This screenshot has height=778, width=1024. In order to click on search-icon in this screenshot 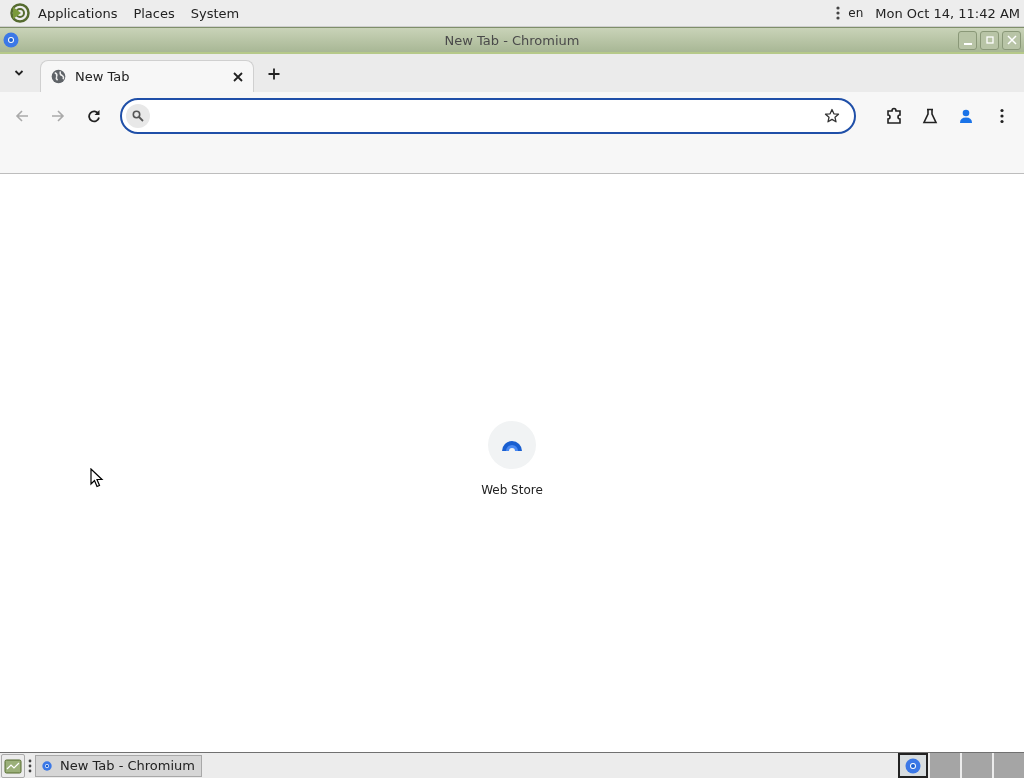, I will do `click(138, 116)`.